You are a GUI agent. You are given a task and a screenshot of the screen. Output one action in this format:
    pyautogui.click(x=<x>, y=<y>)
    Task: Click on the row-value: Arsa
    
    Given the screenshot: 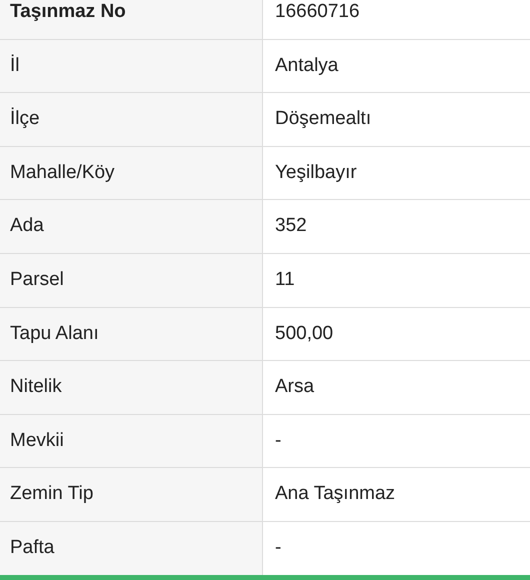 What is the action you would take?
    pyautogui.click(x=294, y=387)
    